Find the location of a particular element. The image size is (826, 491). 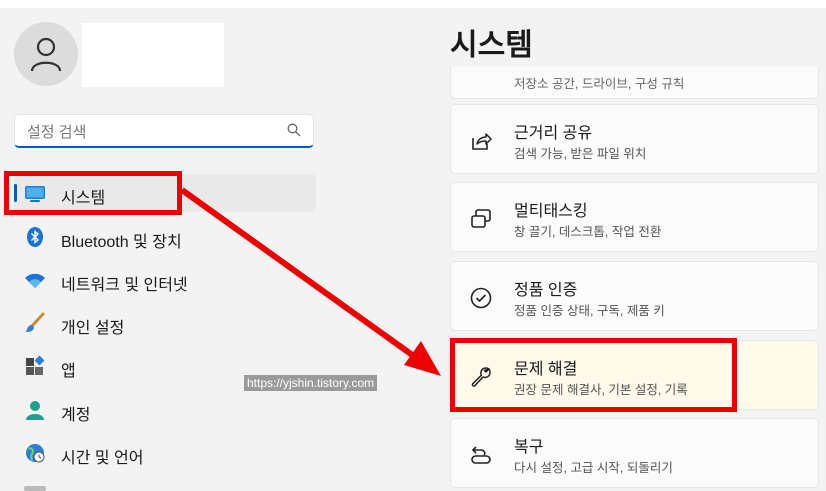

annotation-arrow is located at coordinates (310, 281).